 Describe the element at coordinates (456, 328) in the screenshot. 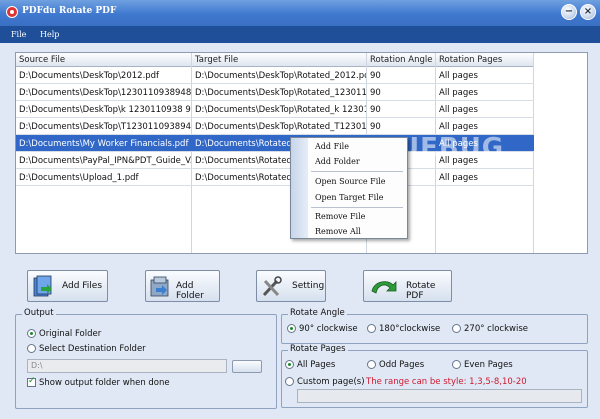

I see `angle-270-radio` at that location.